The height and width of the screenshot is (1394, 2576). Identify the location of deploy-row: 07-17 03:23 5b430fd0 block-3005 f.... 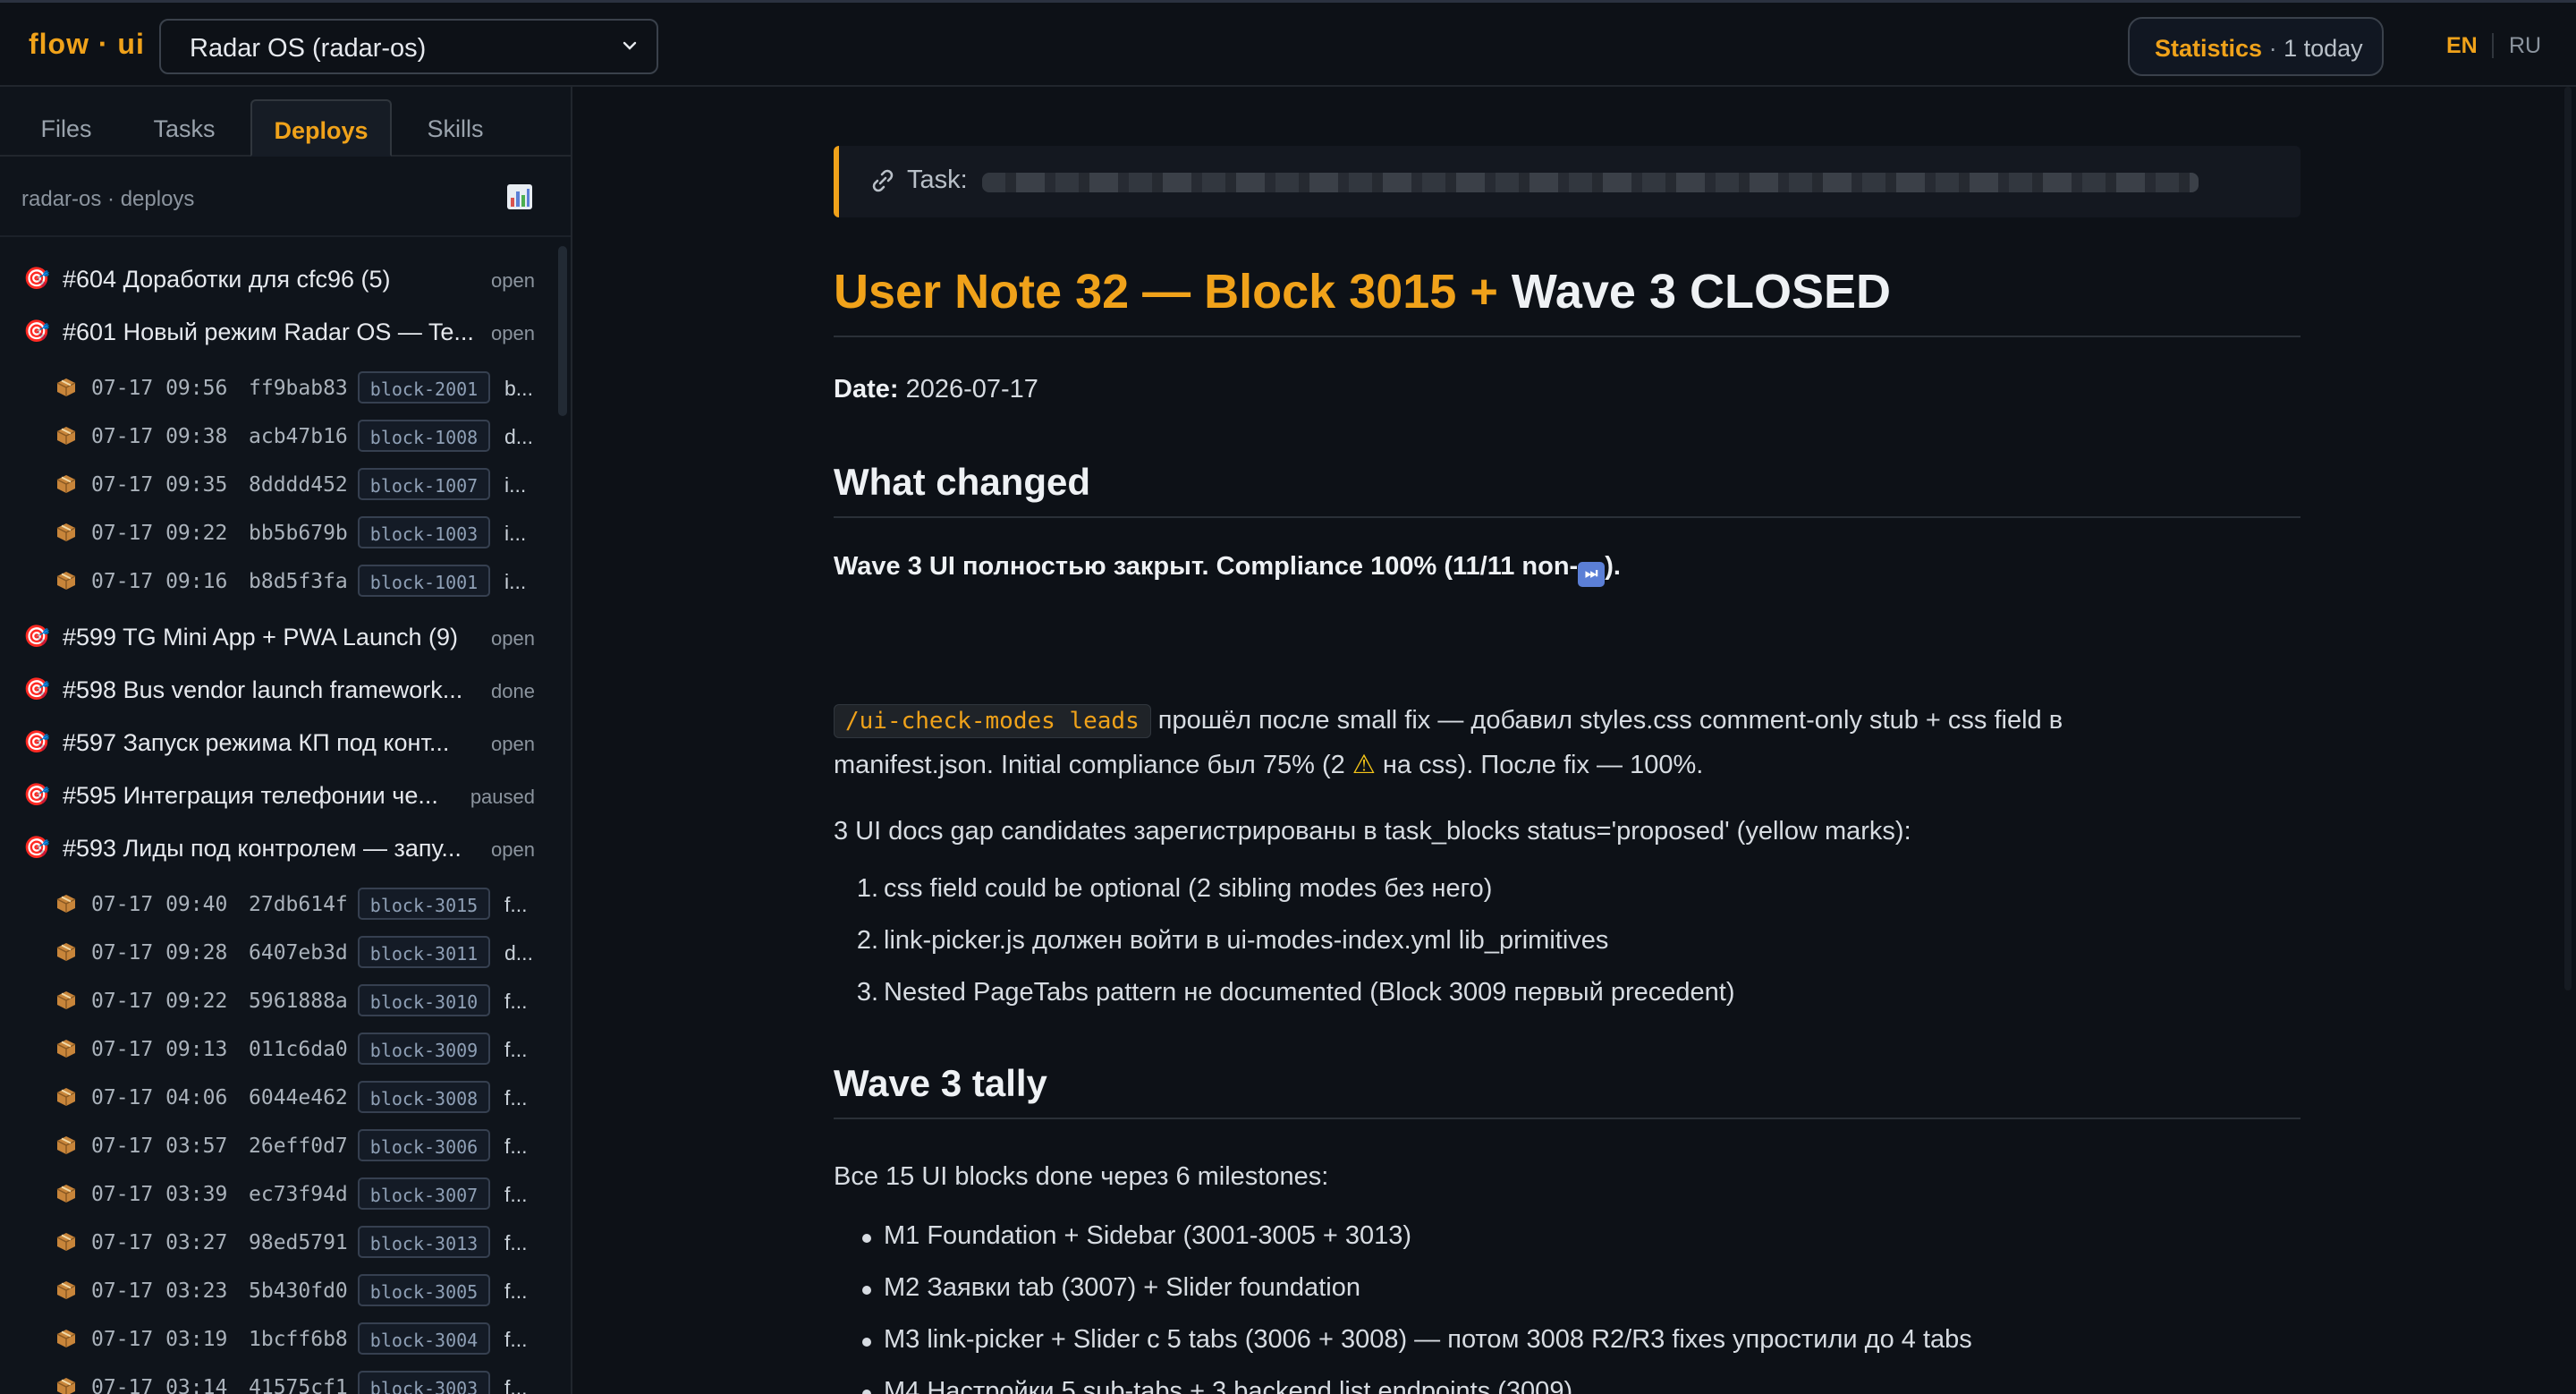
(277, 1294).